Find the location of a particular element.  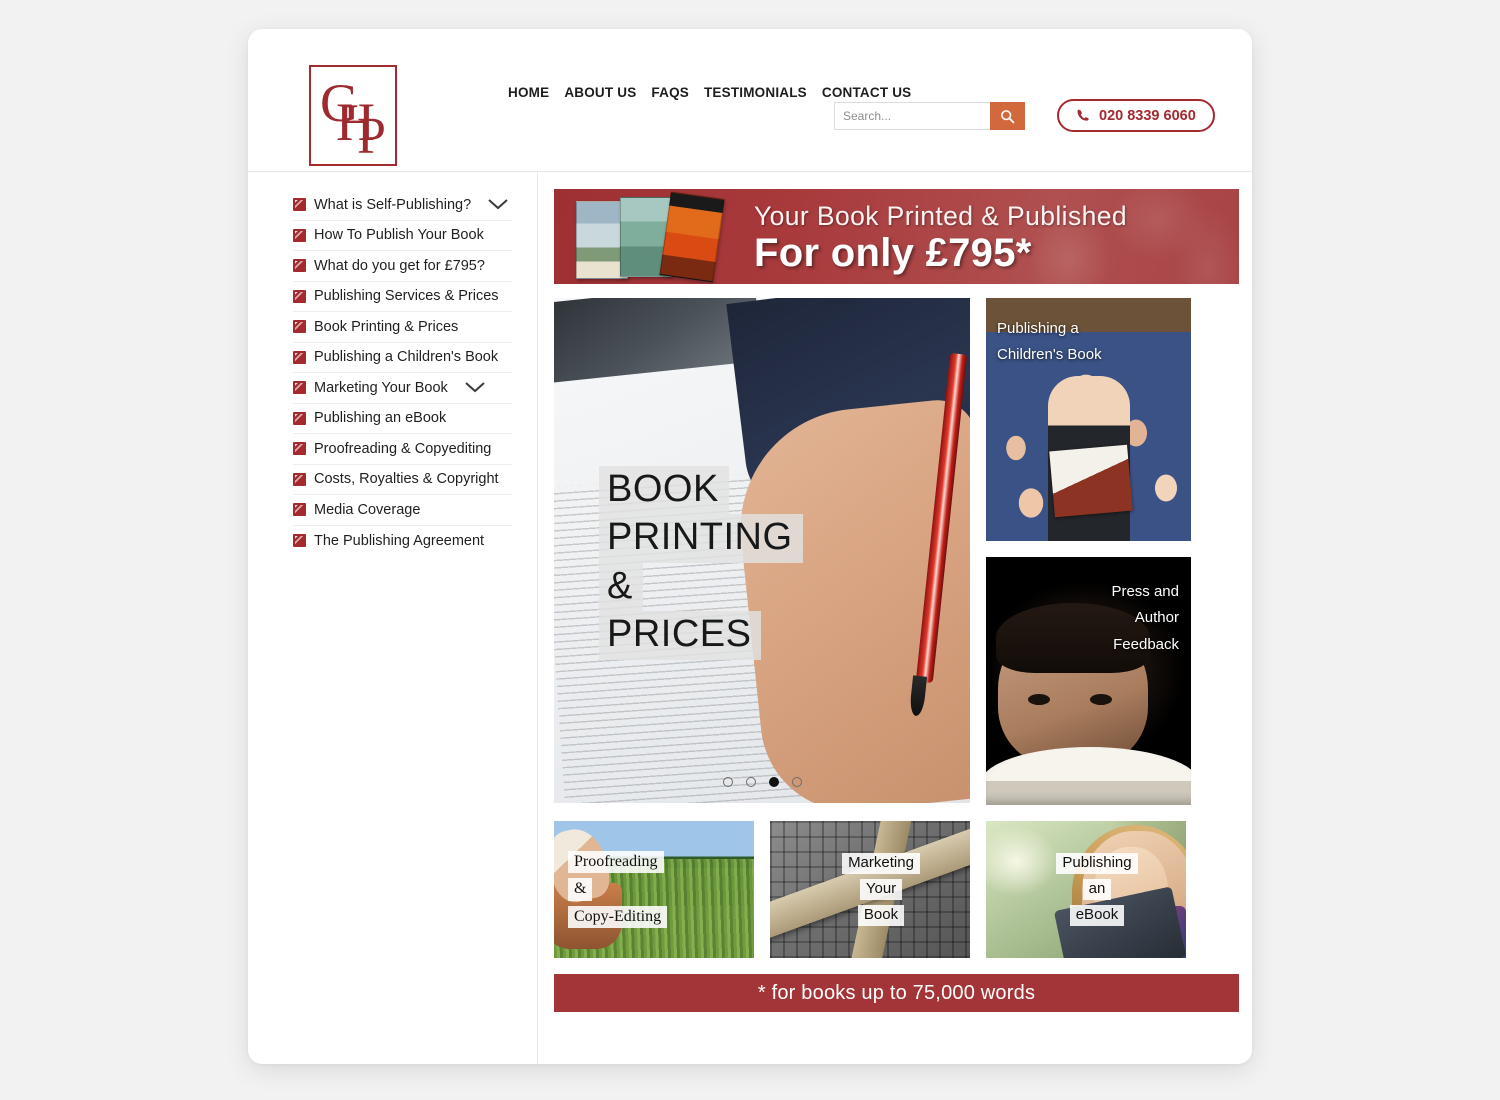

sidebar-item-publishing-an-ebook: Publishing an eBook is located at coordinates (402, 419).